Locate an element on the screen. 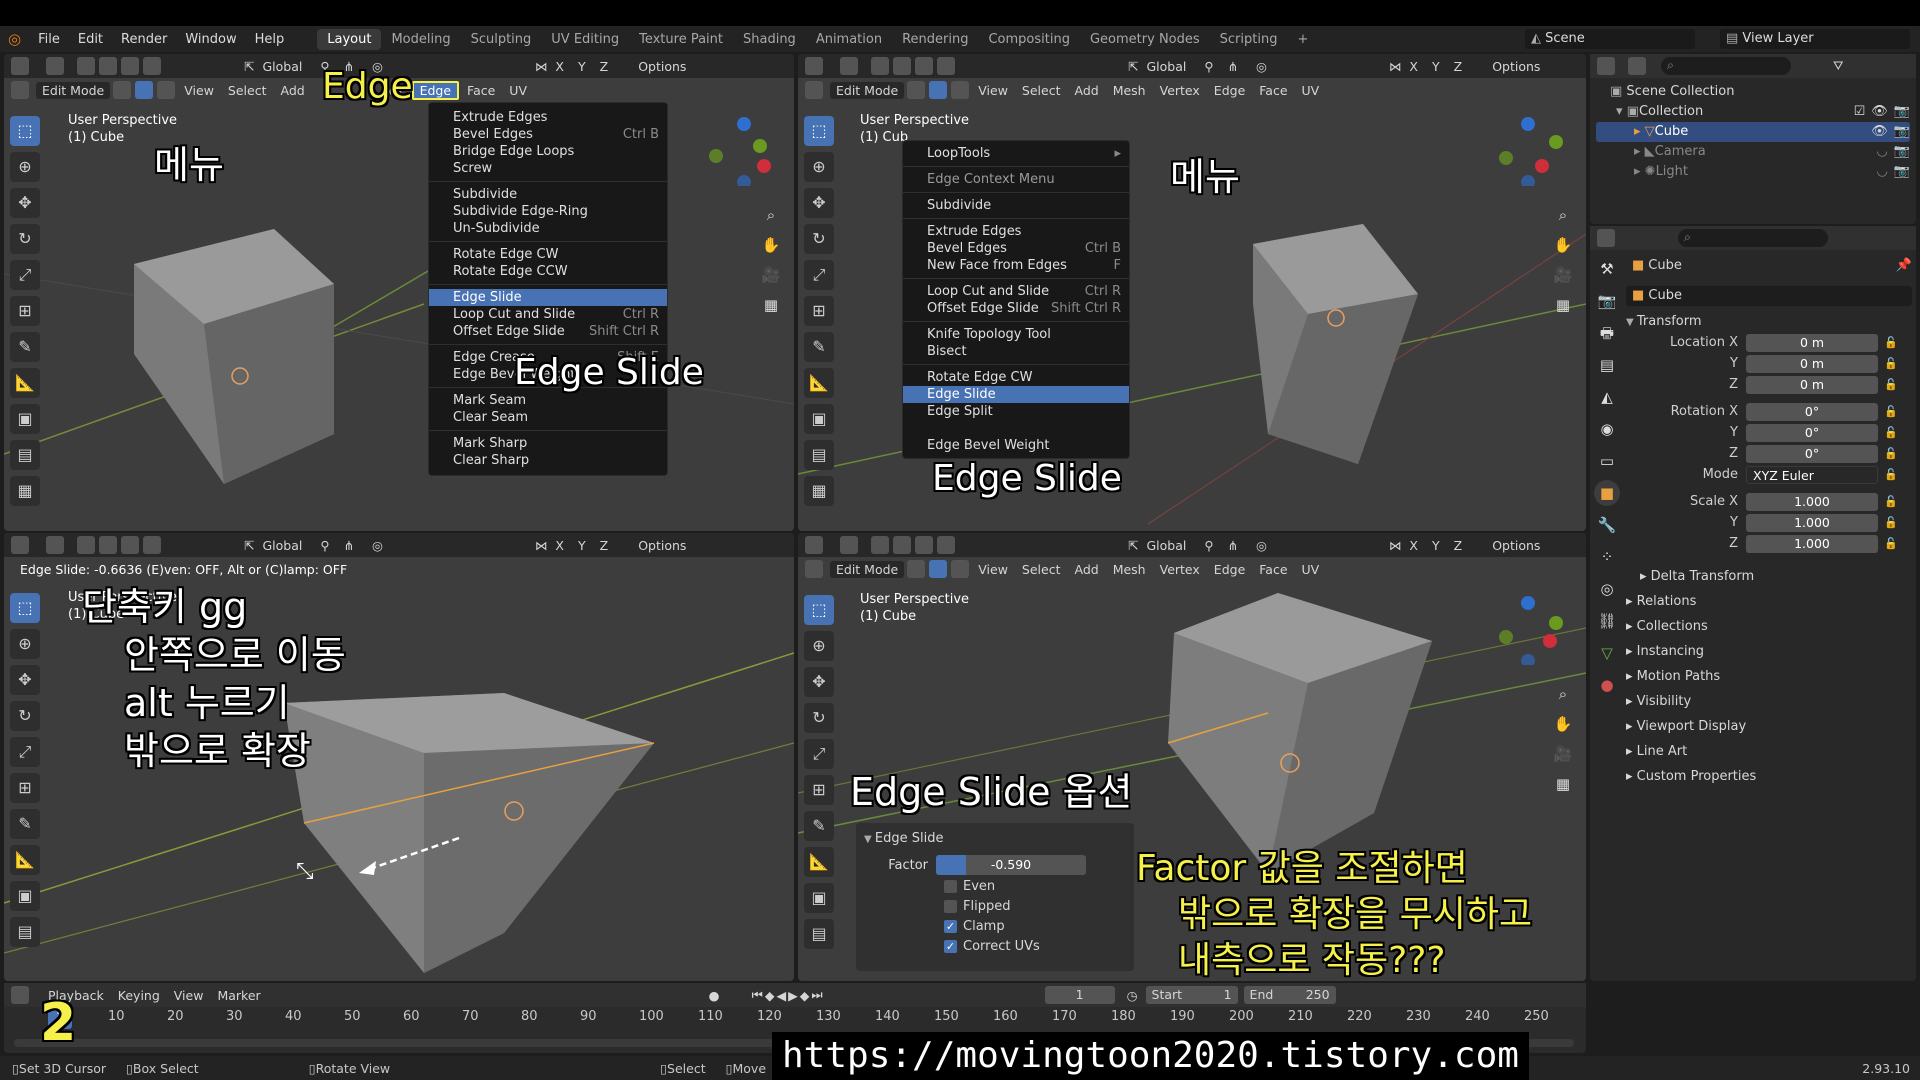 This screenshot has width=1920, height=1080. outliner-search-input: ⌕ is located at coordinates (1726, 66).